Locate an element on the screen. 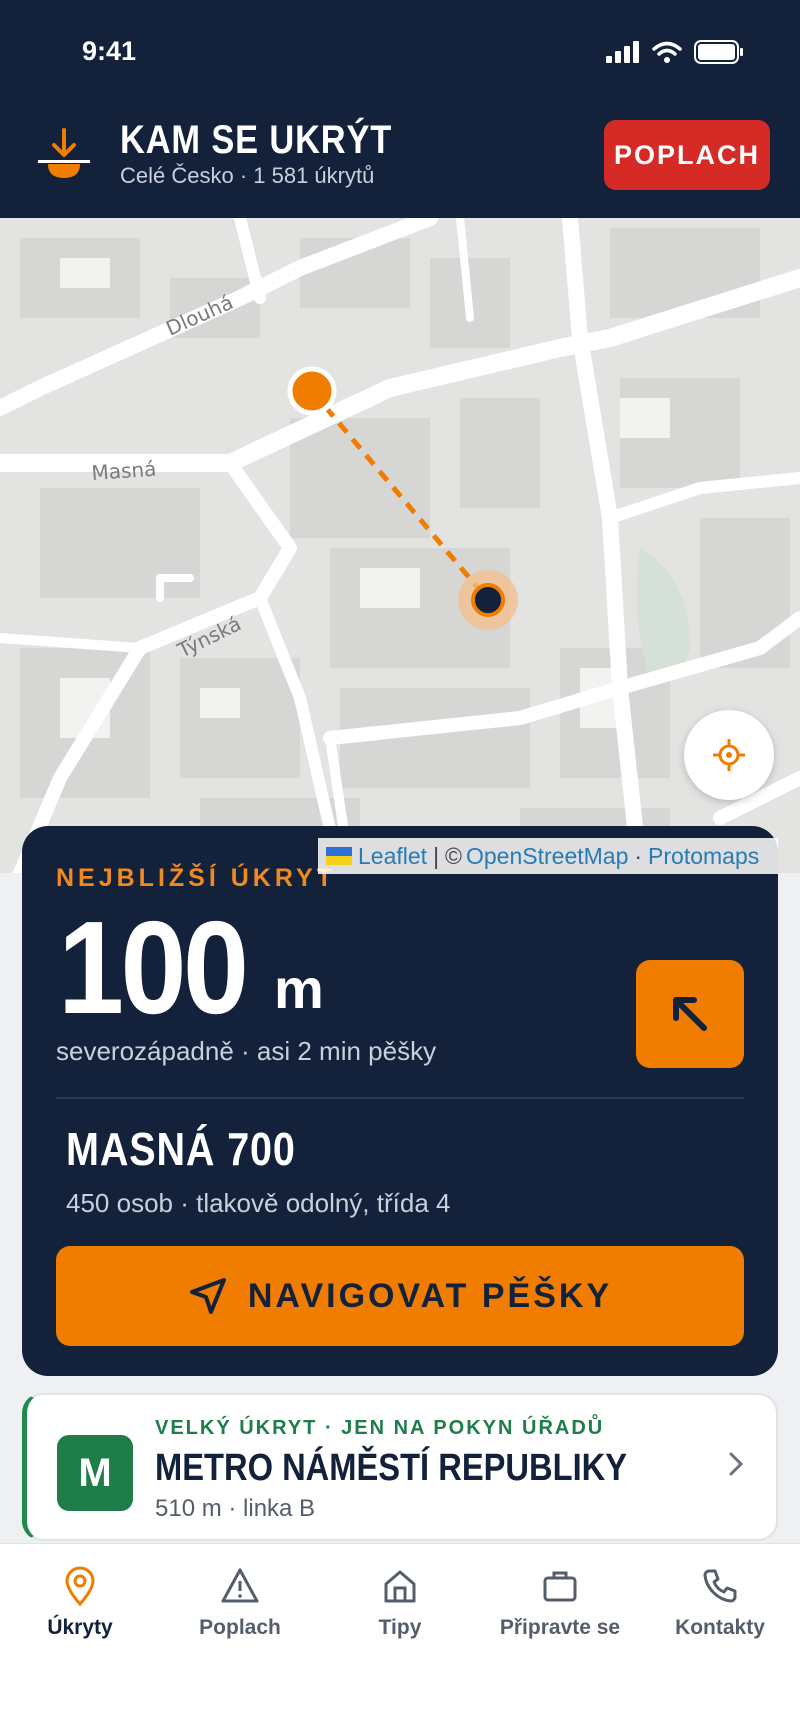  tab-poplach: Poplach is located at coordinates (240, 1603).